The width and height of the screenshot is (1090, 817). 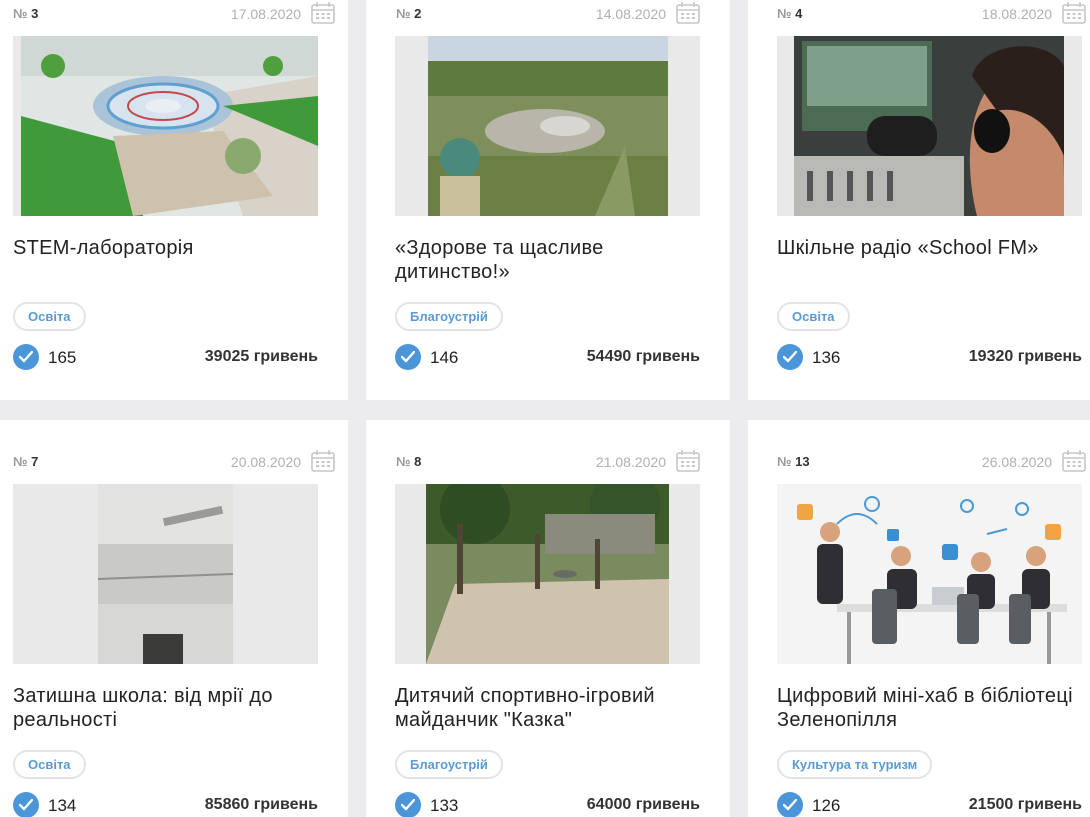 What do you see at coordinates (176, 708) in the screenshot?
I see `project-title: Затишна школа: від мрії до реальності` at bounding box center [176, 708].